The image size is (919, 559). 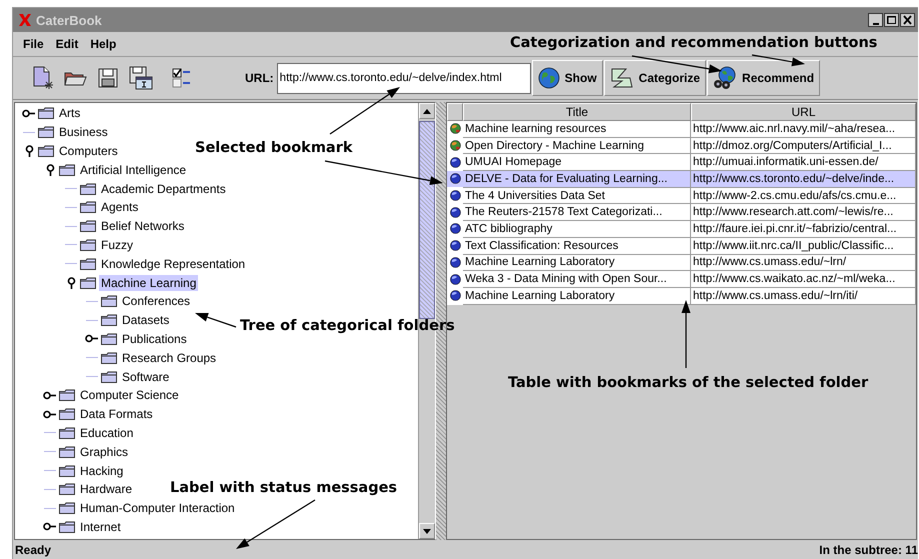 I want to click on tree-item: Computers, so click(x=88, y=150).